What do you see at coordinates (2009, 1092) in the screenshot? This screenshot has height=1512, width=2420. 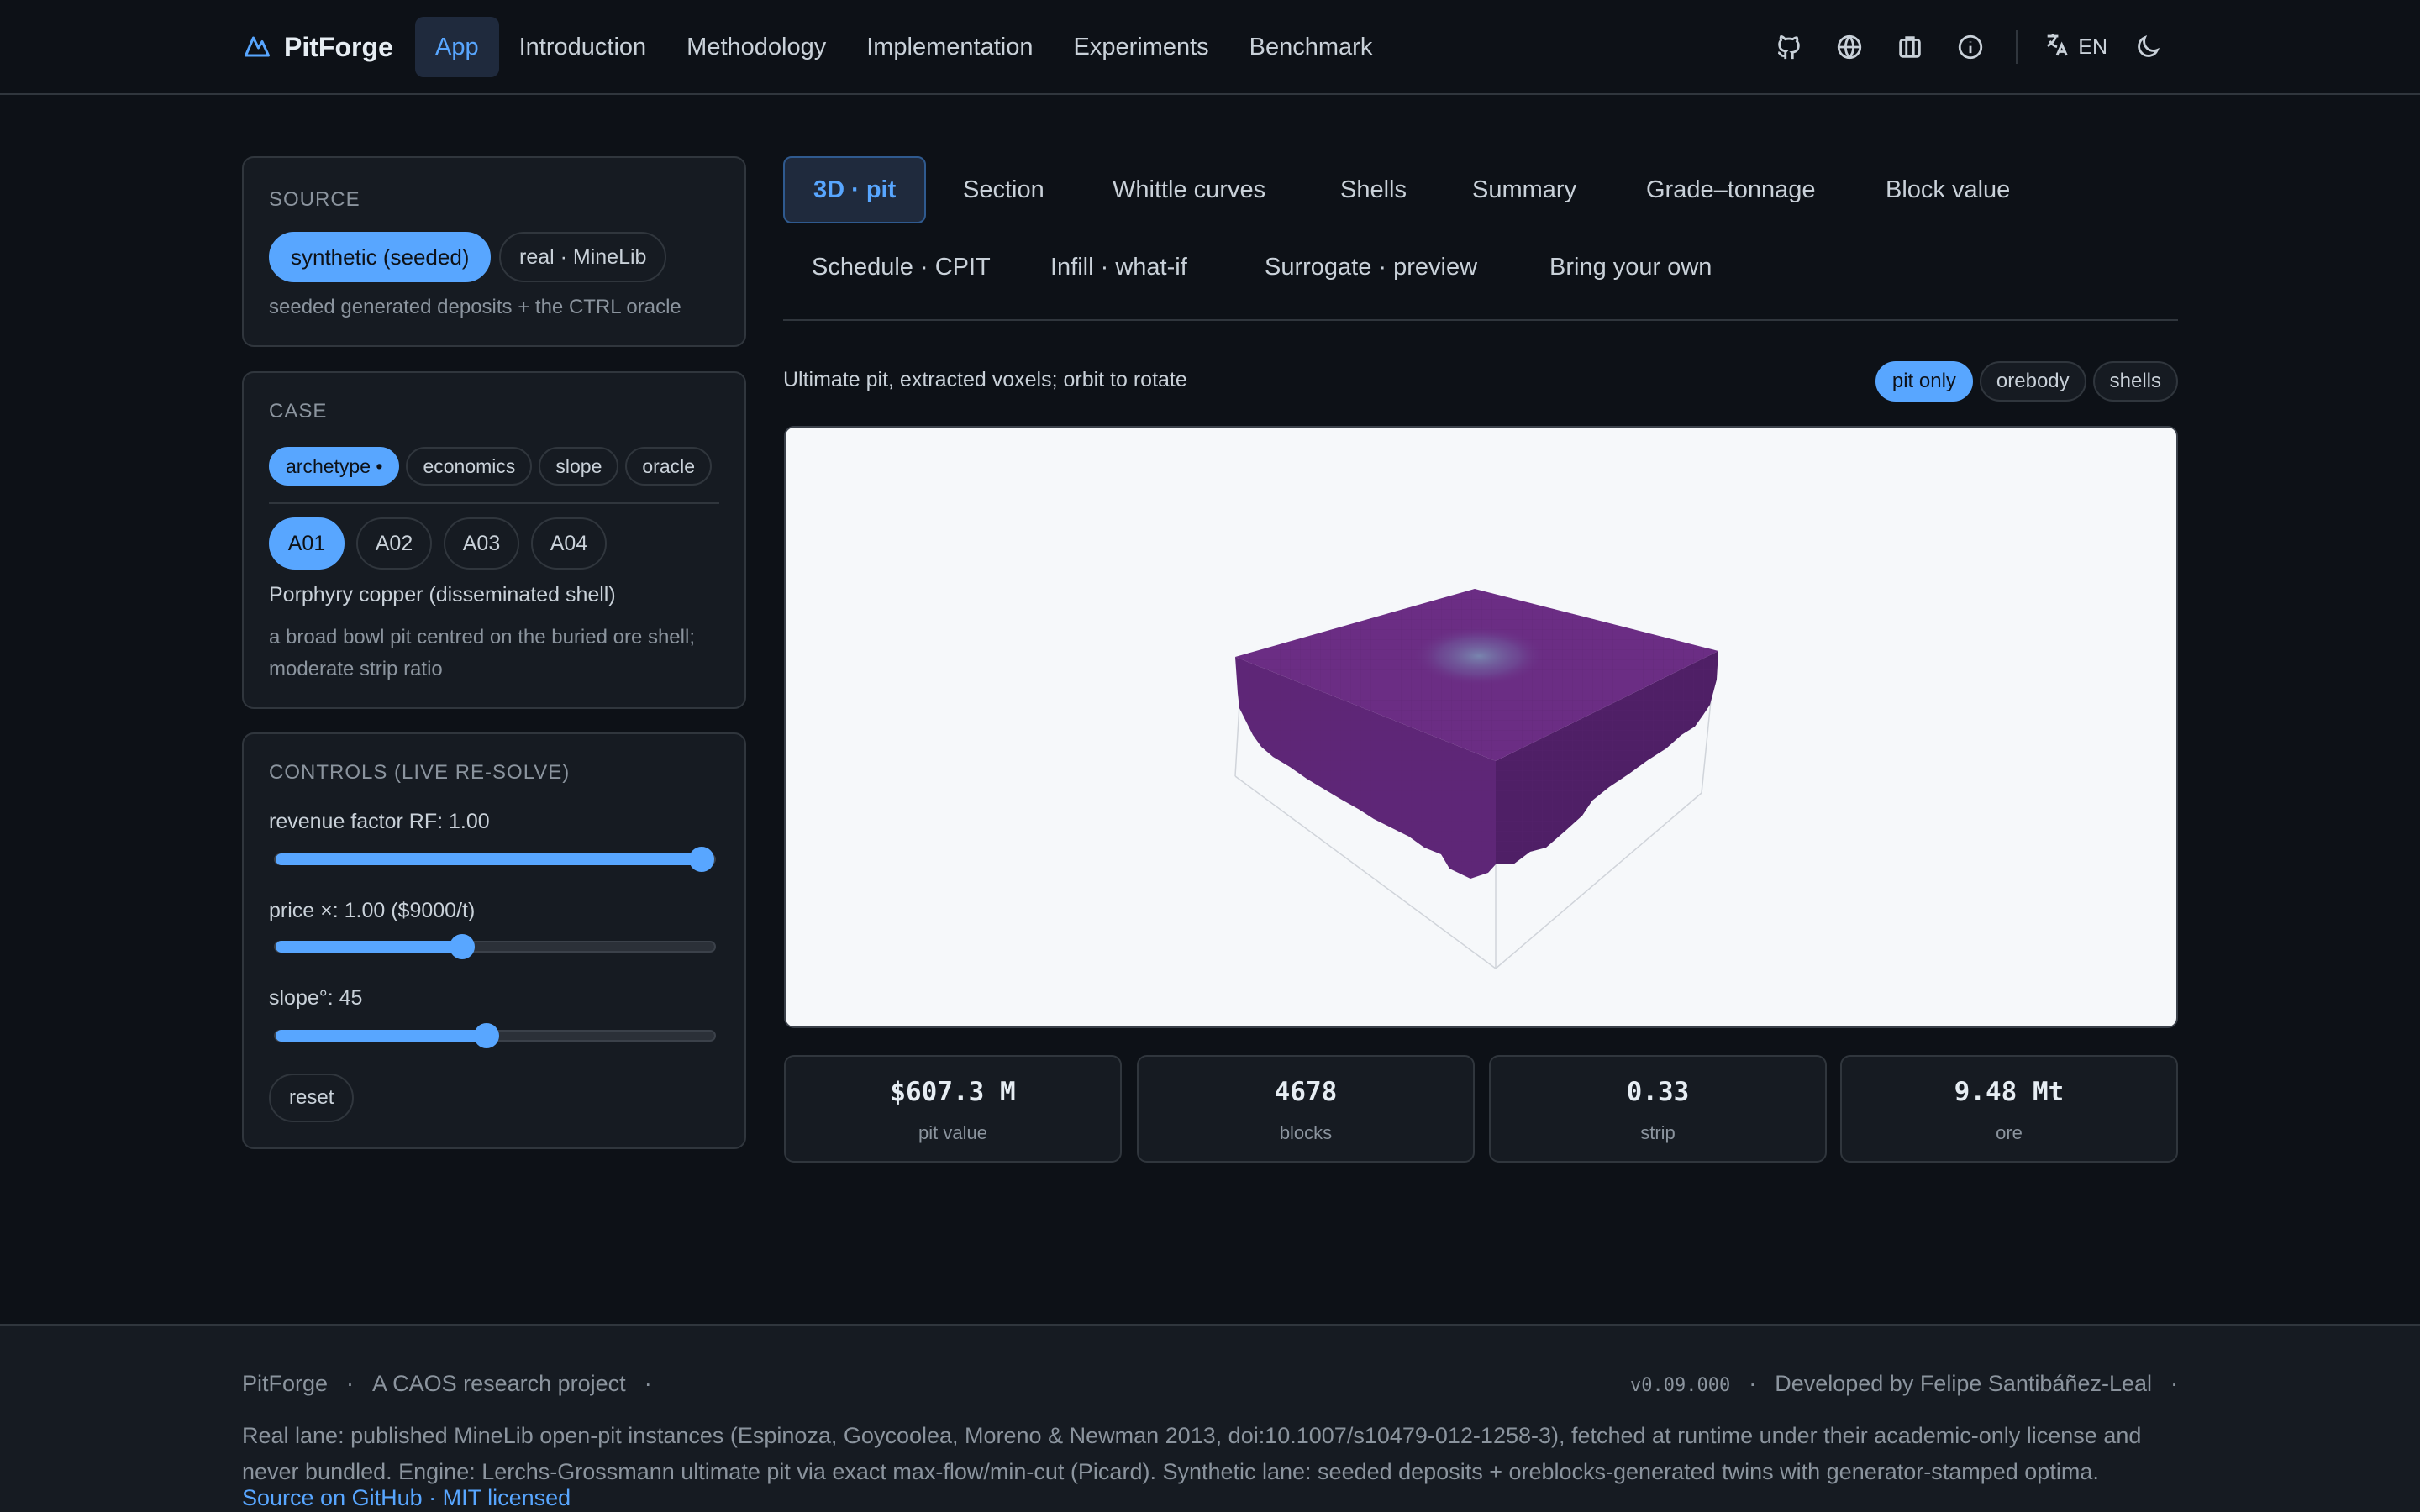 I see `stat-ore-number: 9.48 Mt` at bounding box center [2009, 1092].